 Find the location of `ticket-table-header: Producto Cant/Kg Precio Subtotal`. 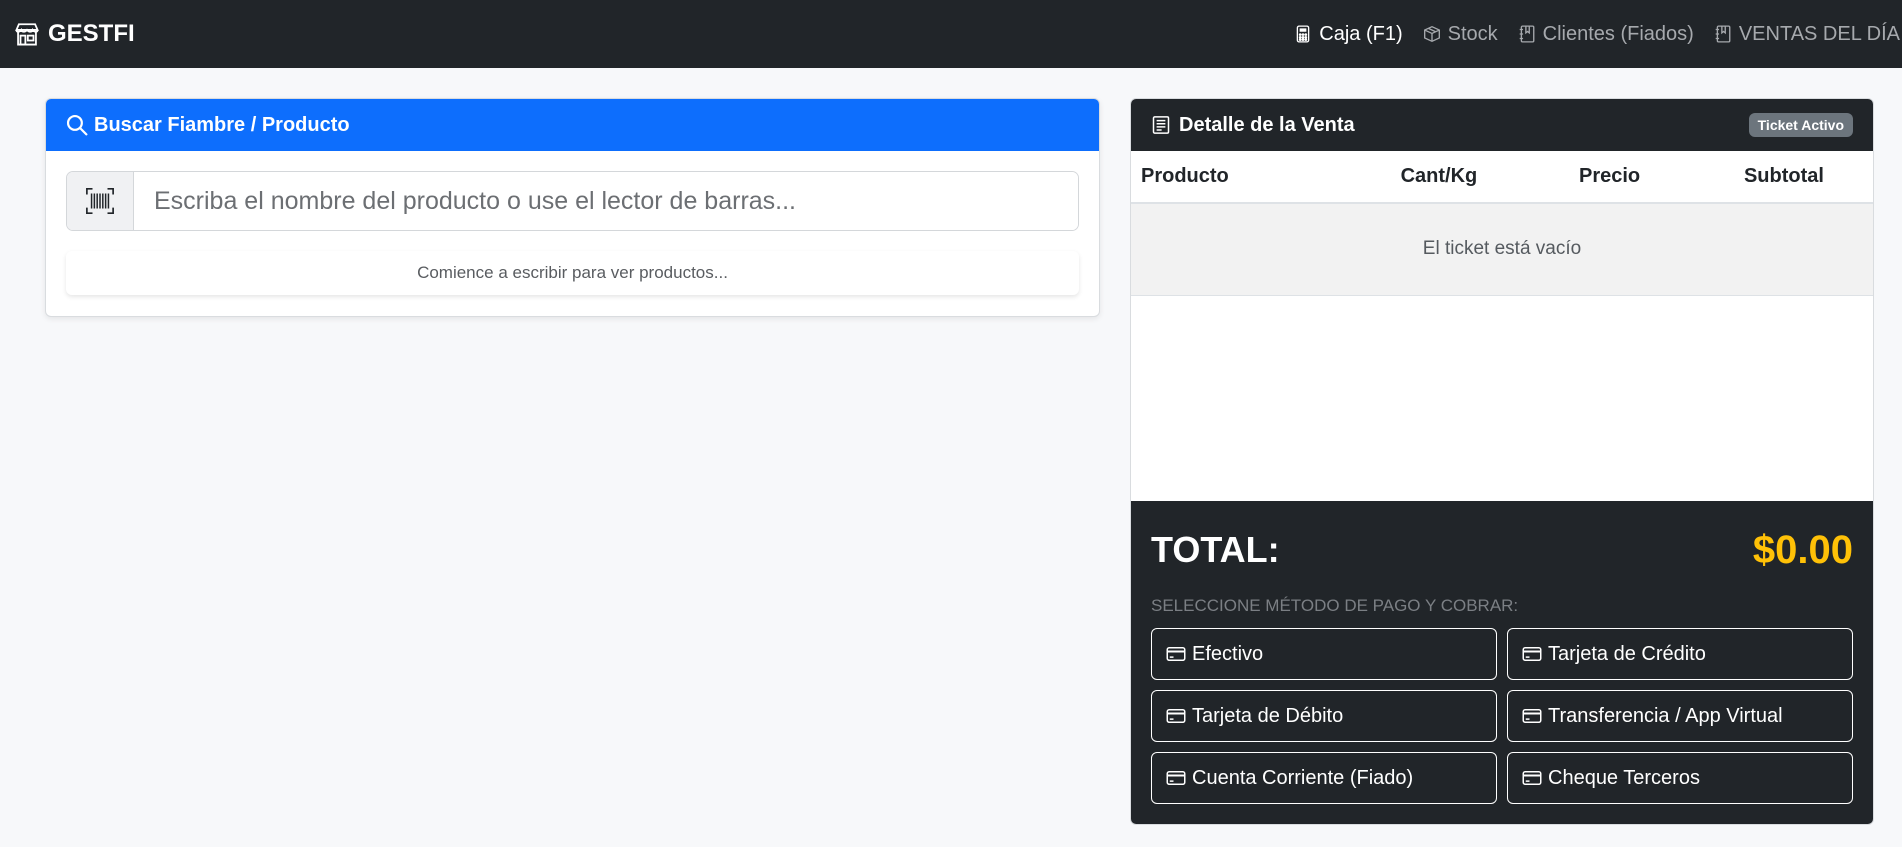

ticket-table-header: Producto Cant/Kg Precio Subtotal is located at coordinates (1502, 177).